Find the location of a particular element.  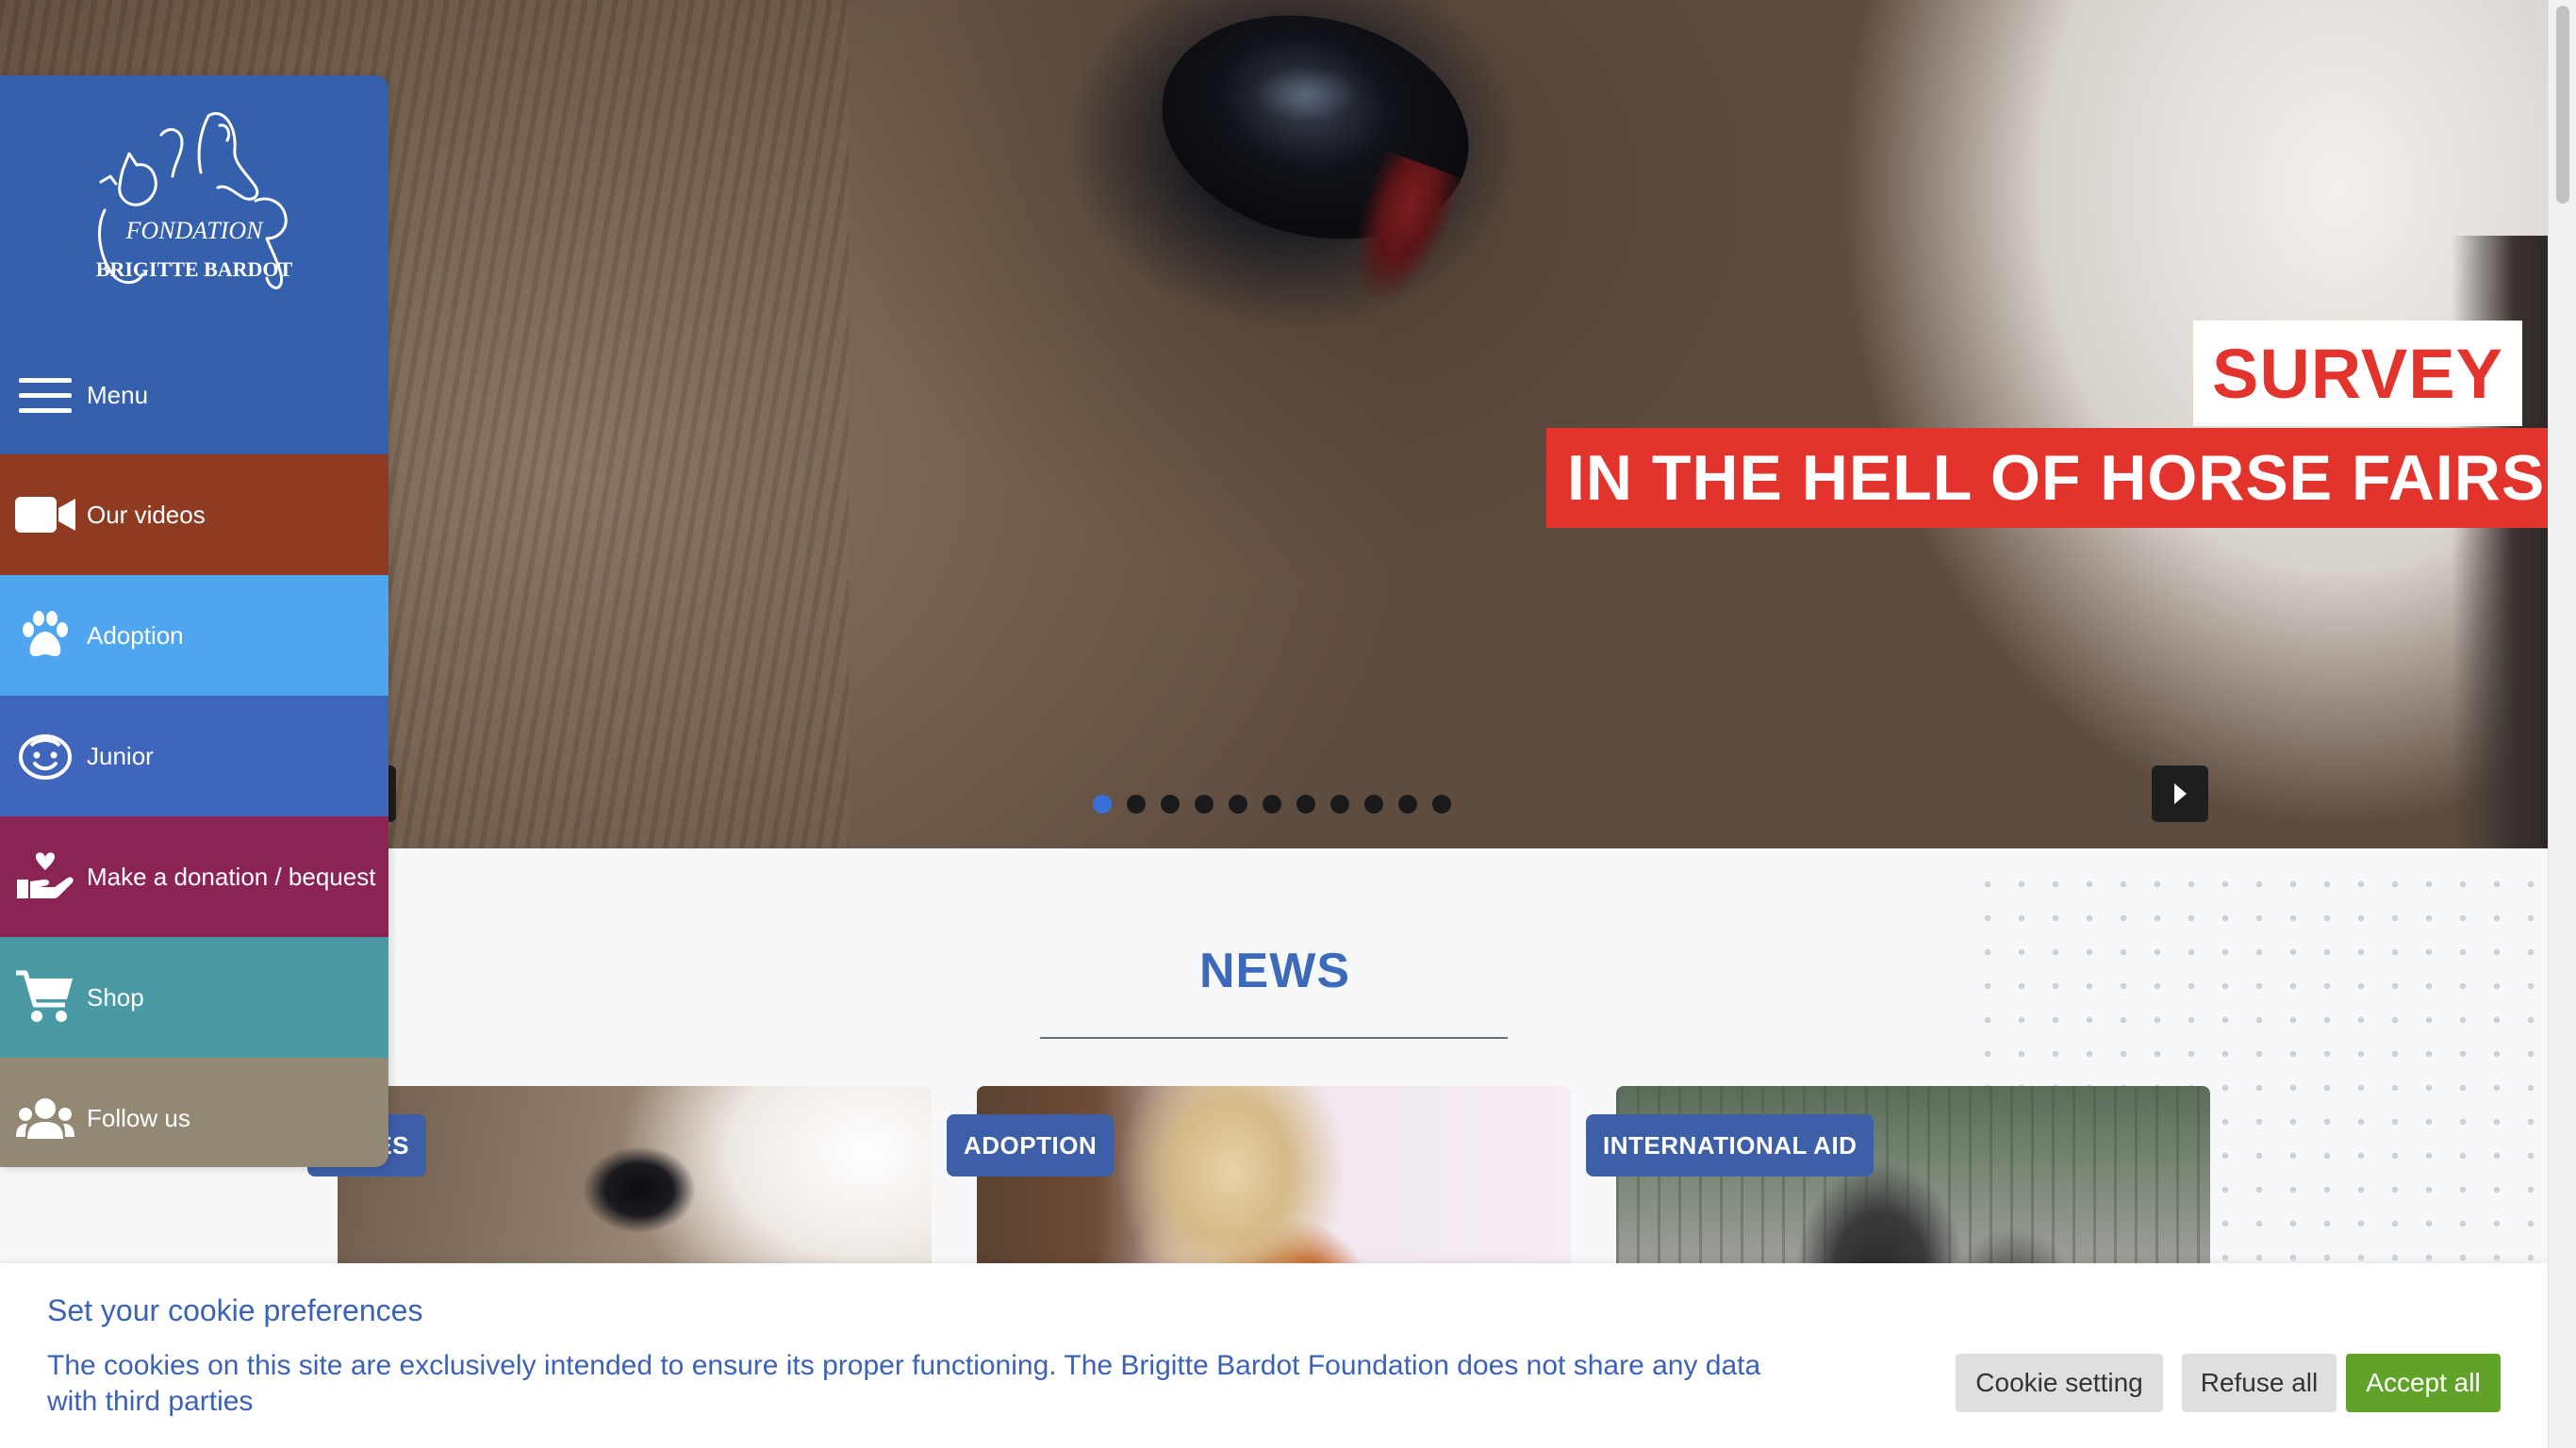

hand-heart-icon is located at coordinates (45, 877).